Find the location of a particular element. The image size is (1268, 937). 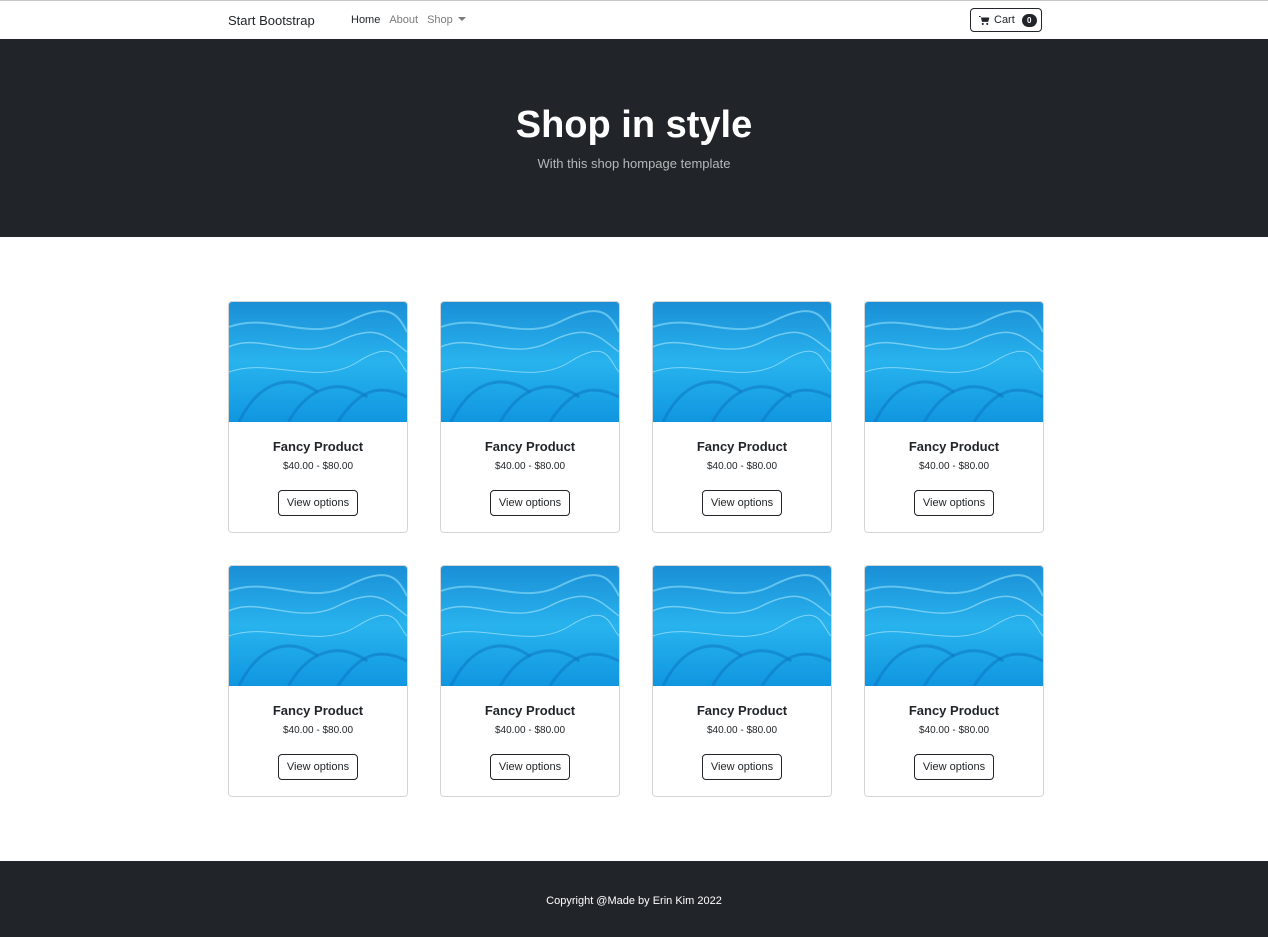

nav-link-about: About is located at coordinates (403, 20).